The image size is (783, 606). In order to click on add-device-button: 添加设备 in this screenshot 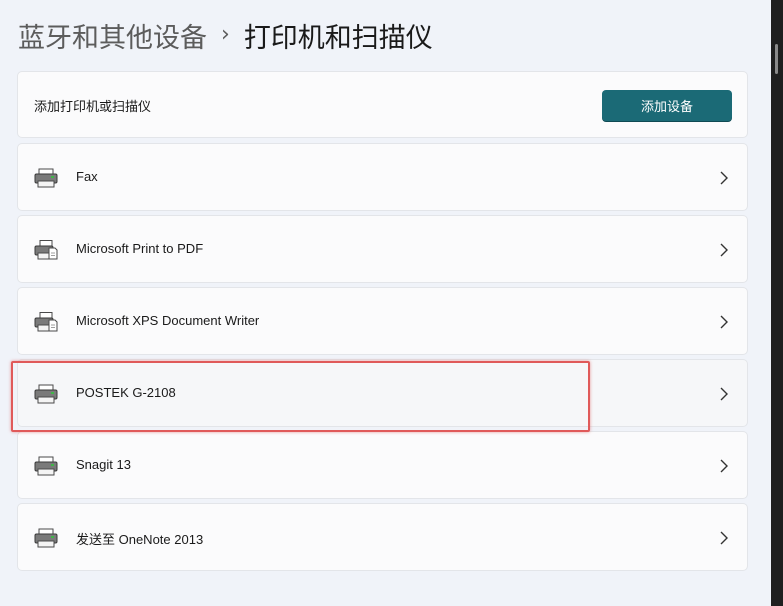, I will do `click(667, 105)`.